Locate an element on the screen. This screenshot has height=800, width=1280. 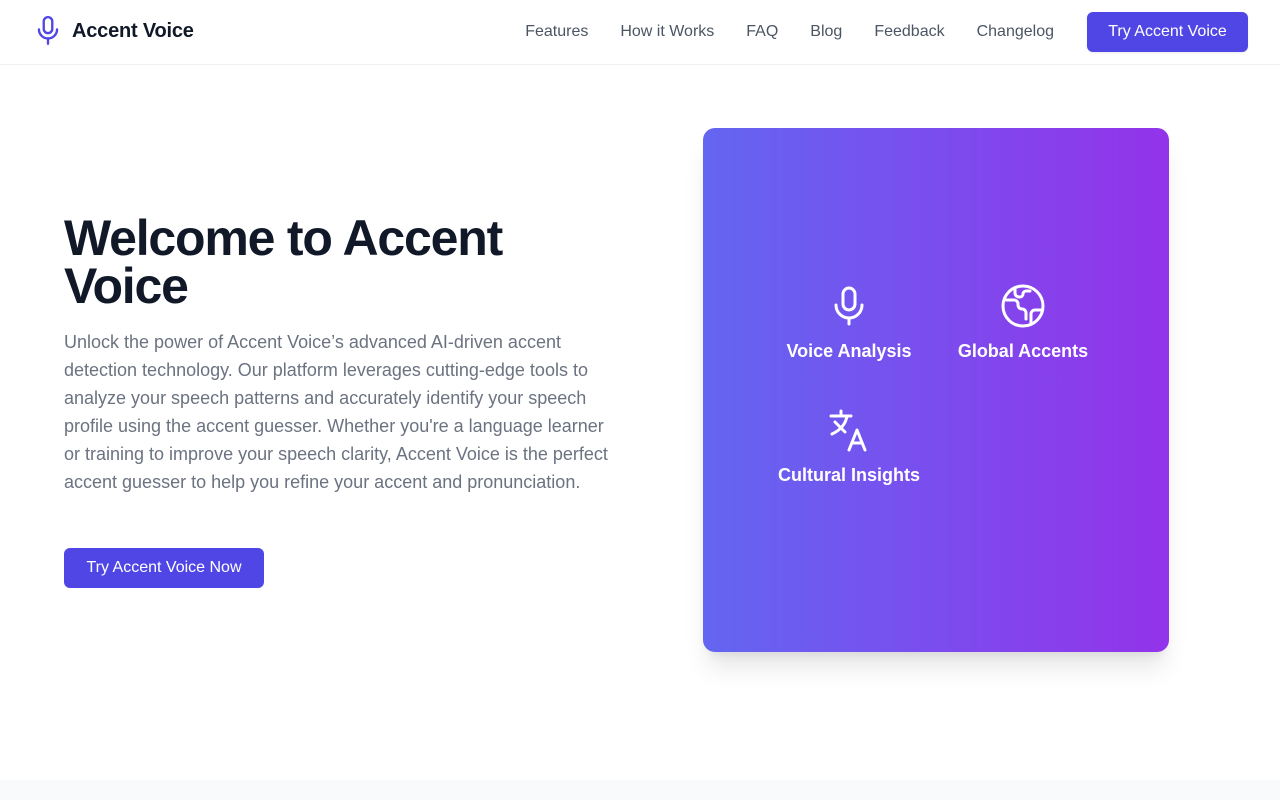
feature-voice-analysis: Voice Analysis is located at coordinates (849, 323).